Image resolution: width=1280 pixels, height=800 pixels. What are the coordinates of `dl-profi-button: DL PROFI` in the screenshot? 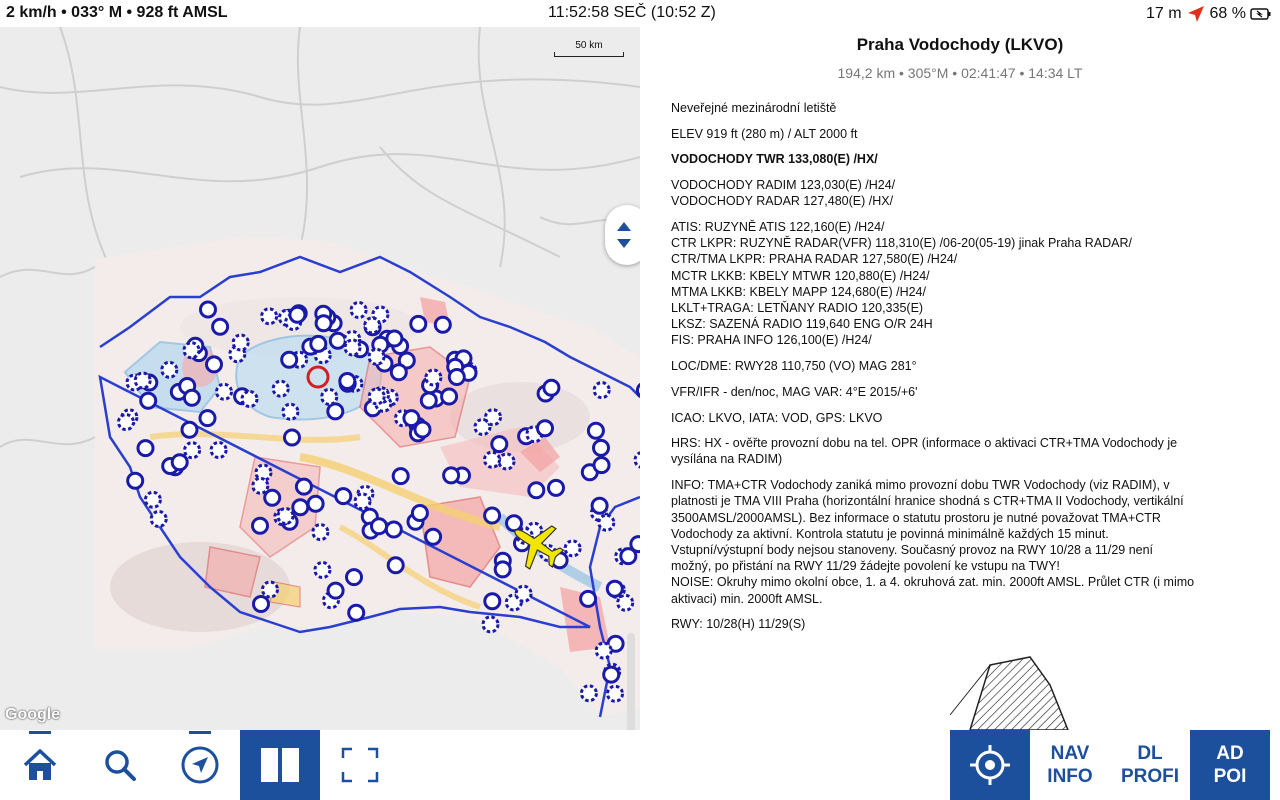 It's located at (1150, 765).